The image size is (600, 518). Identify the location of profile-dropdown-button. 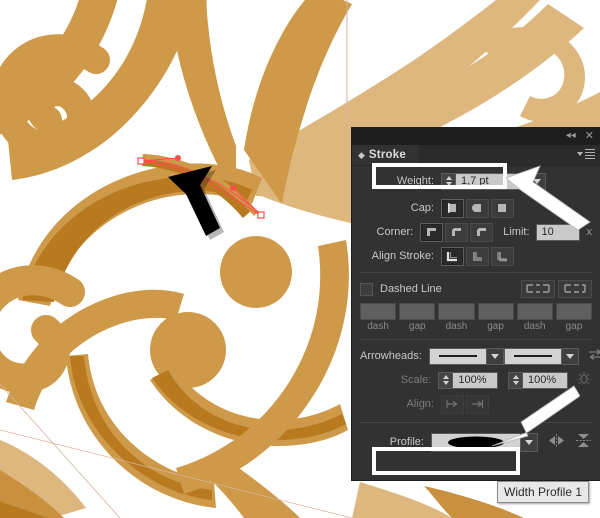
(529, 442).